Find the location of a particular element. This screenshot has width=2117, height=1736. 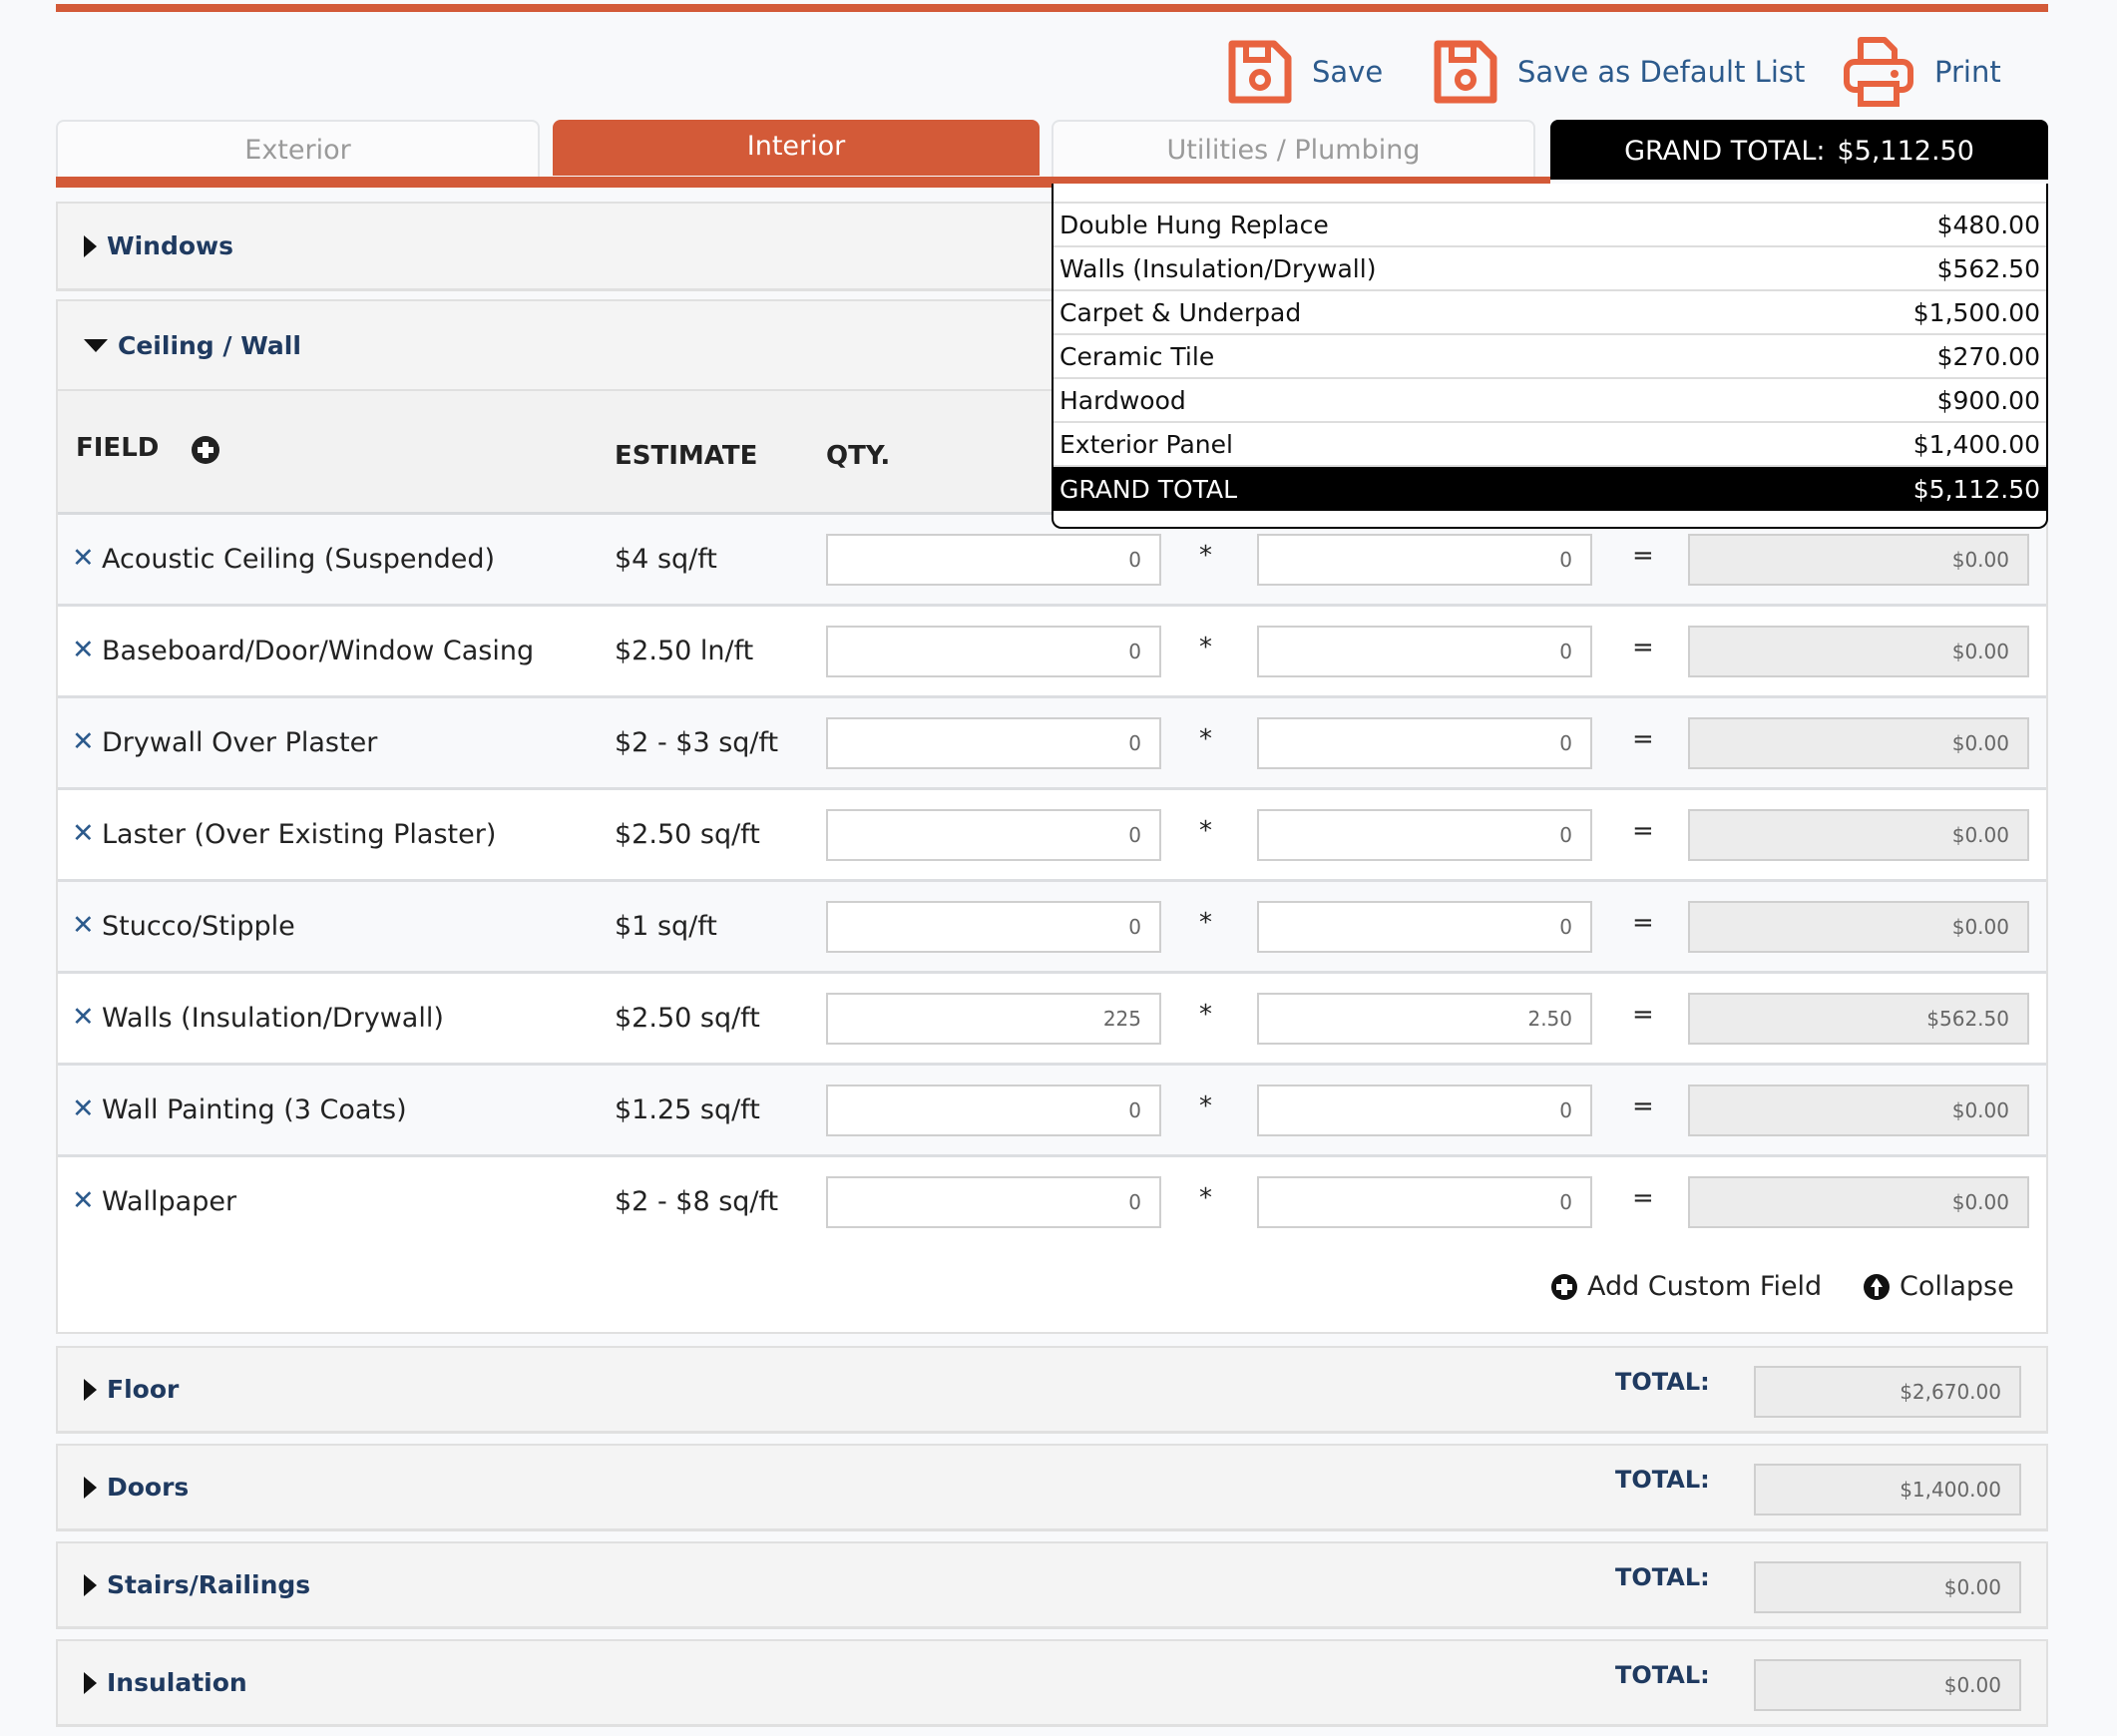

section-floor: Floor TOTAL: $2,670.00 is located at coordinates (1052, 1390).